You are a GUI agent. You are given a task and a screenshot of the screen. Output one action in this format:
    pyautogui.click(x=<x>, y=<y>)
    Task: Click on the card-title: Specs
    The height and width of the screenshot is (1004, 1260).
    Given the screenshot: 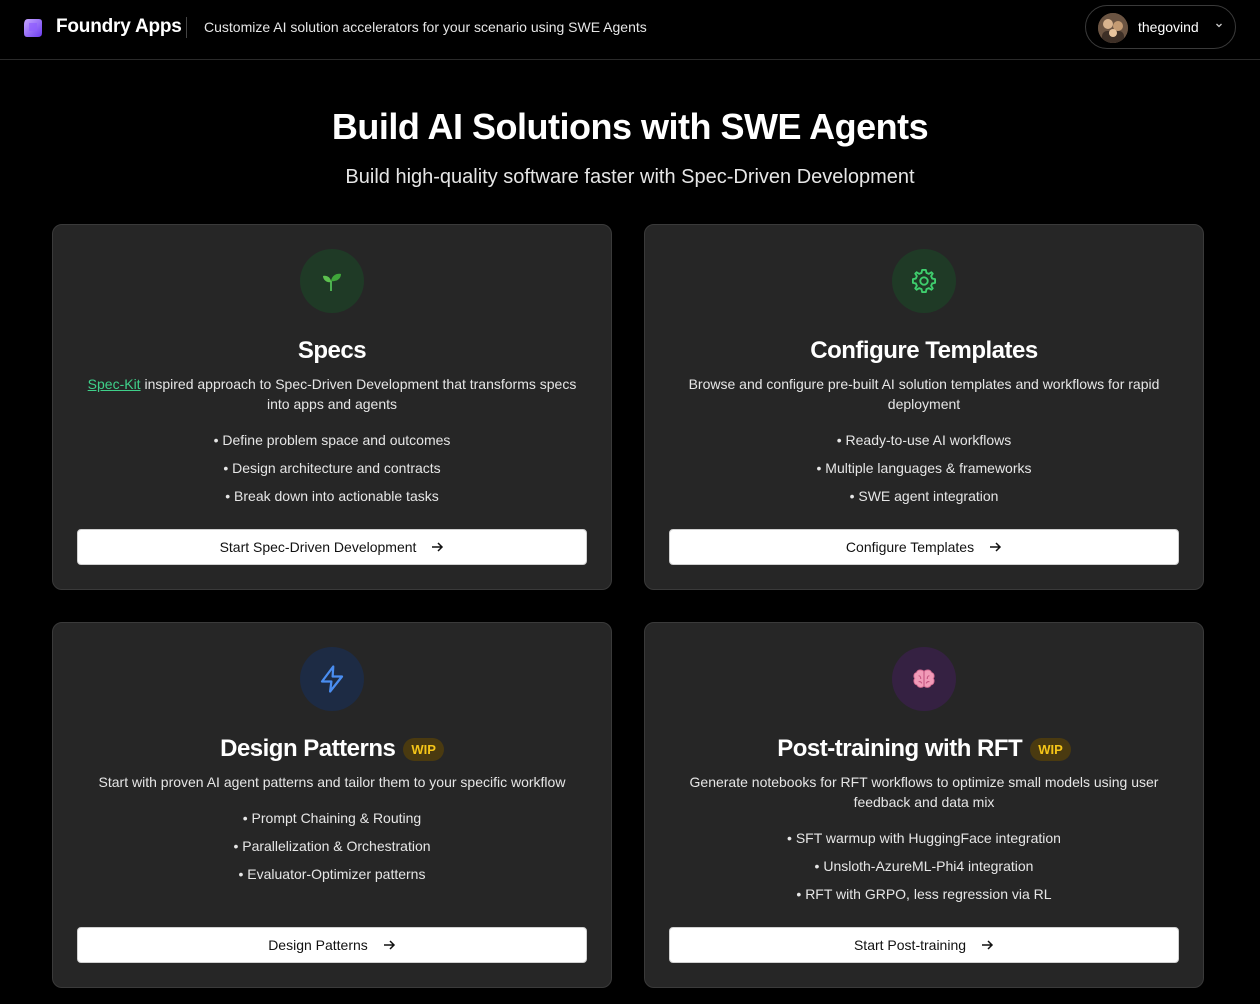 What is the action you would take?
    pyautogui.click(x=332, y=350)
    